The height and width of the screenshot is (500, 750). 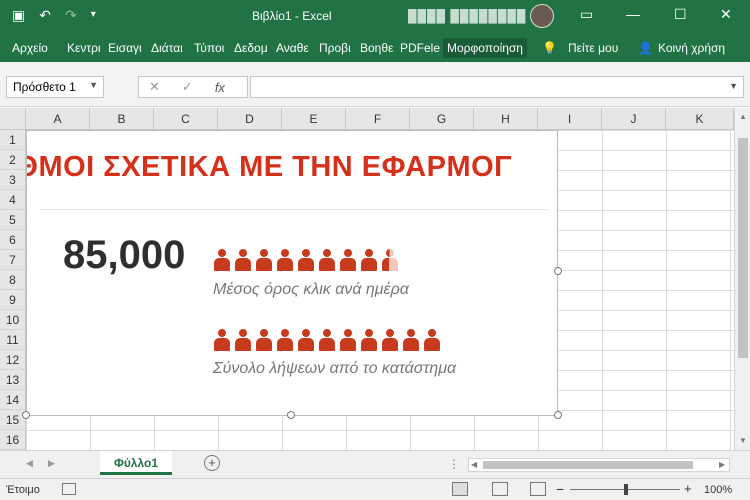 I want to click on column-header: I, so click(x=570, y=119).